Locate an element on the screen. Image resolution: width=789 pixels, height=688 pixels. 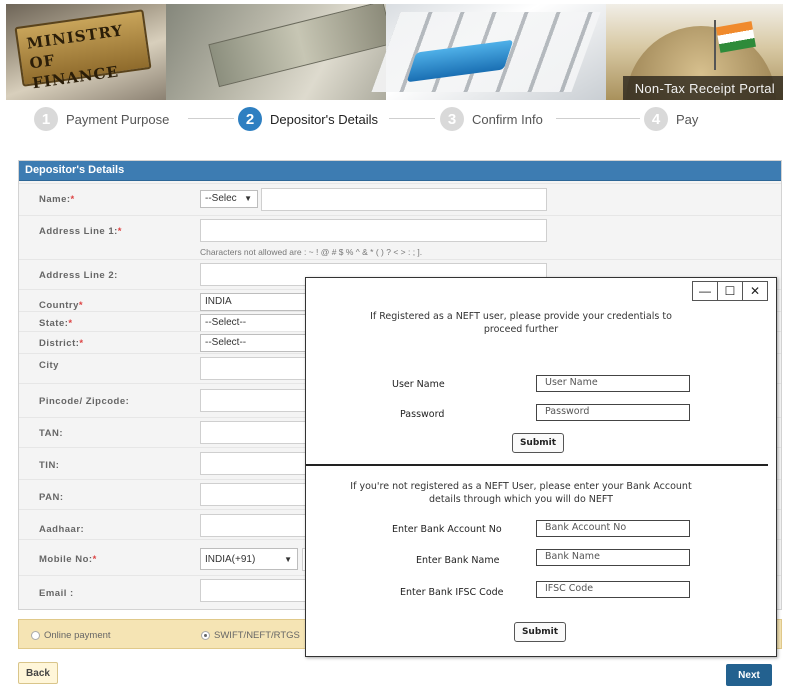
name-input is located at coordinates (404, 199).